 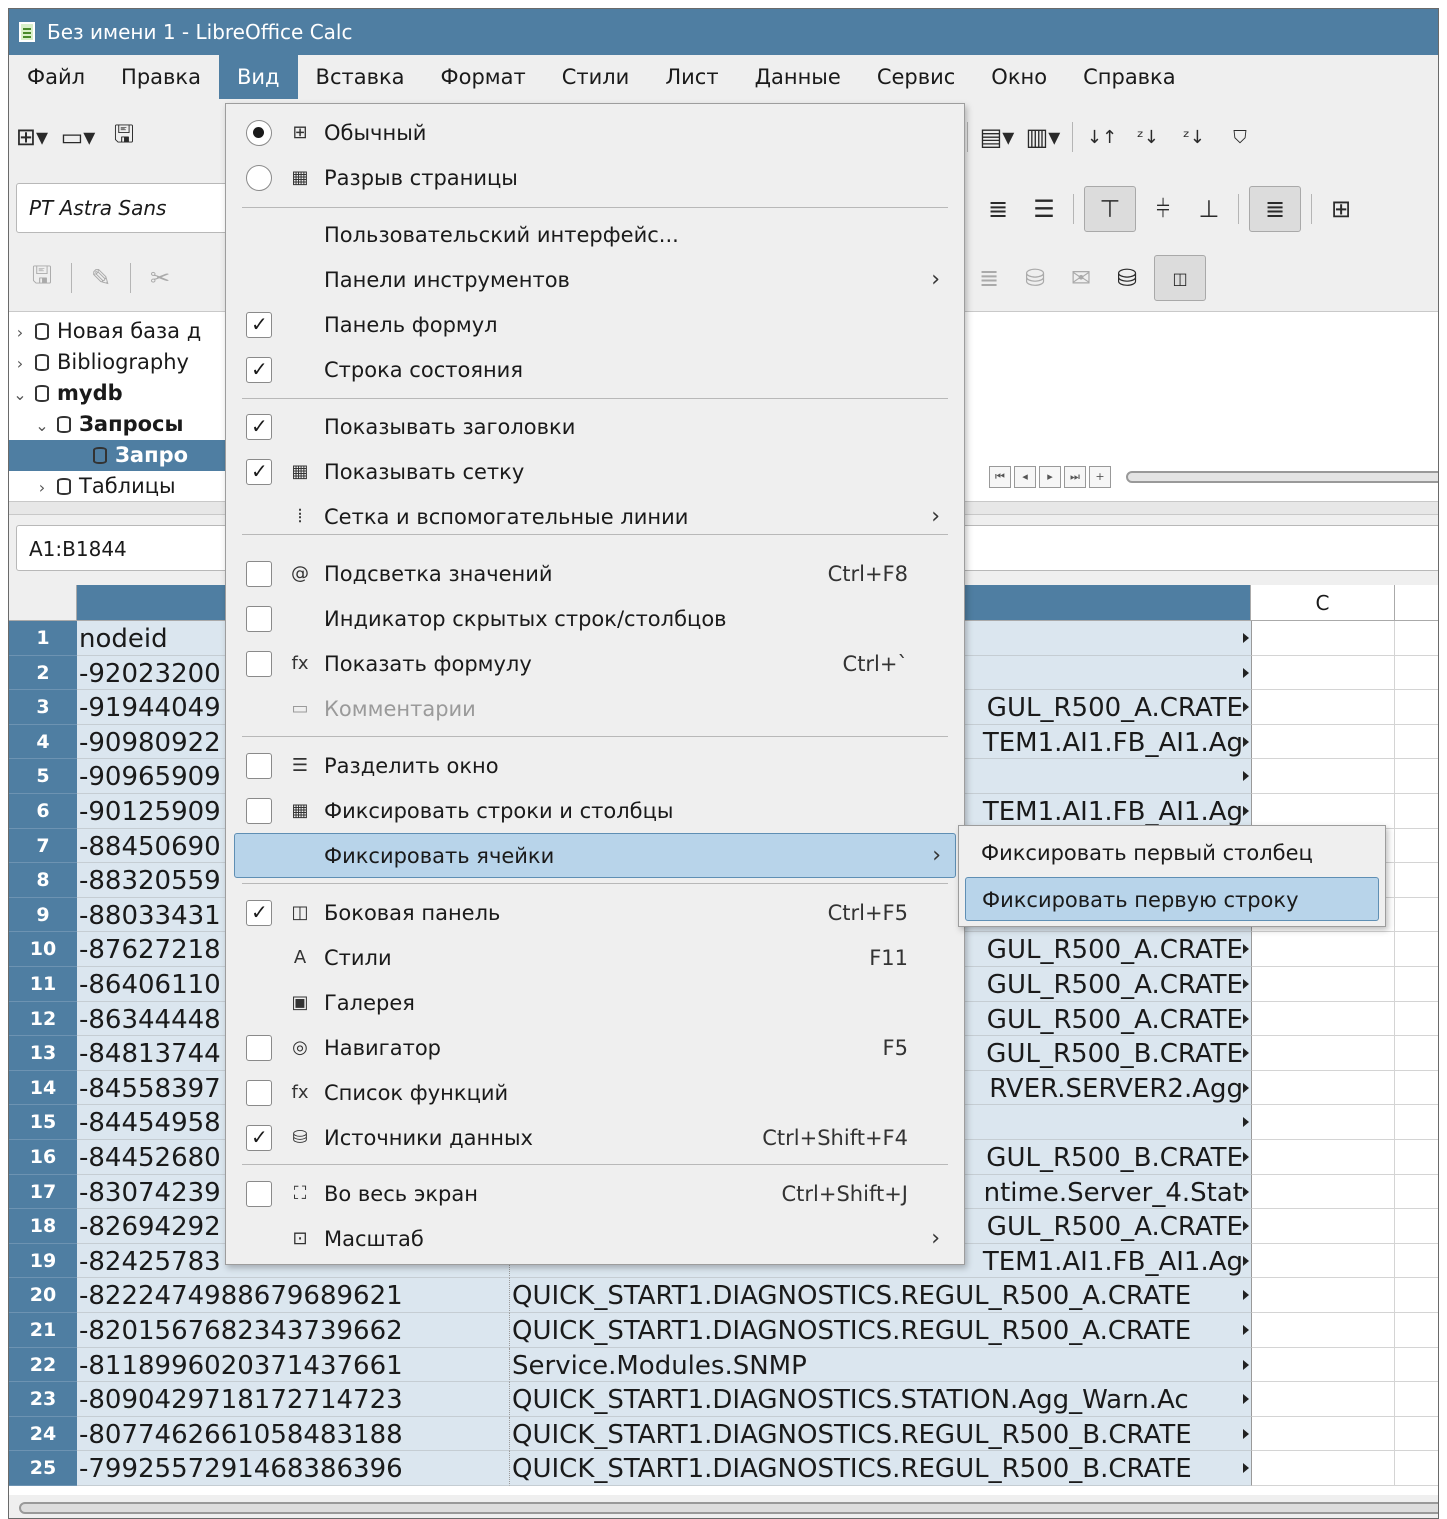 I want to click on save-record-icon: 🖫, so click(x=42, y=278).